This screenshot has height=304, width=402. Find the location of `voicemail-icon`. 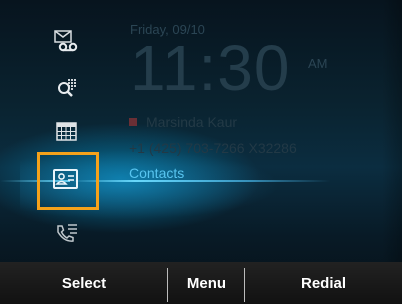

voicemail-icon is located at coordinates (66, 41).